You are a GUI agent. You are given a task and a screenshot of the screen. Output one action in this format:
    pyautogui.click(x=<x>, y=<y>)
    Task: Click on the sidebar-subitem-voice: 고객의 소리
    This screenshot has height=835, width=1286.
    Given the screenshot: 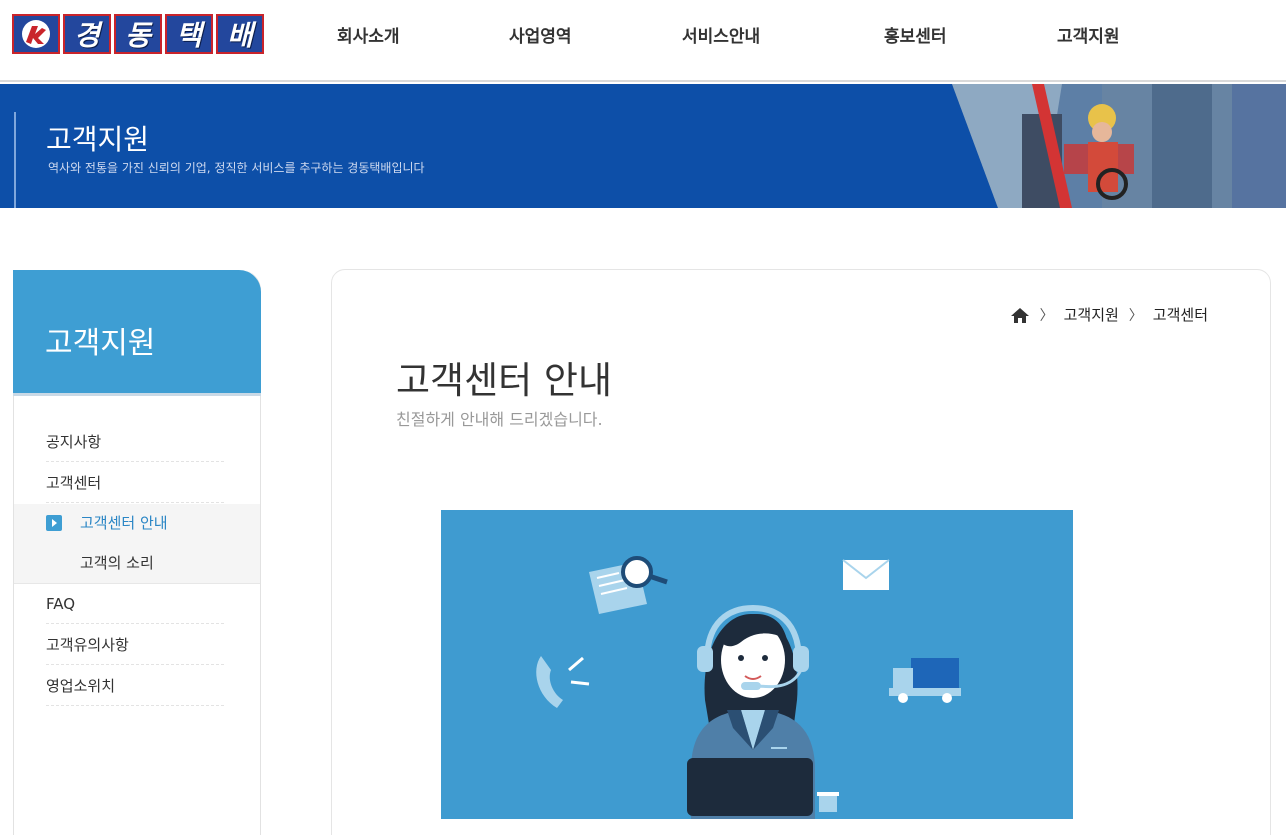 What is the action you would take?
    pyautogui.click(x=117, y=563)
    